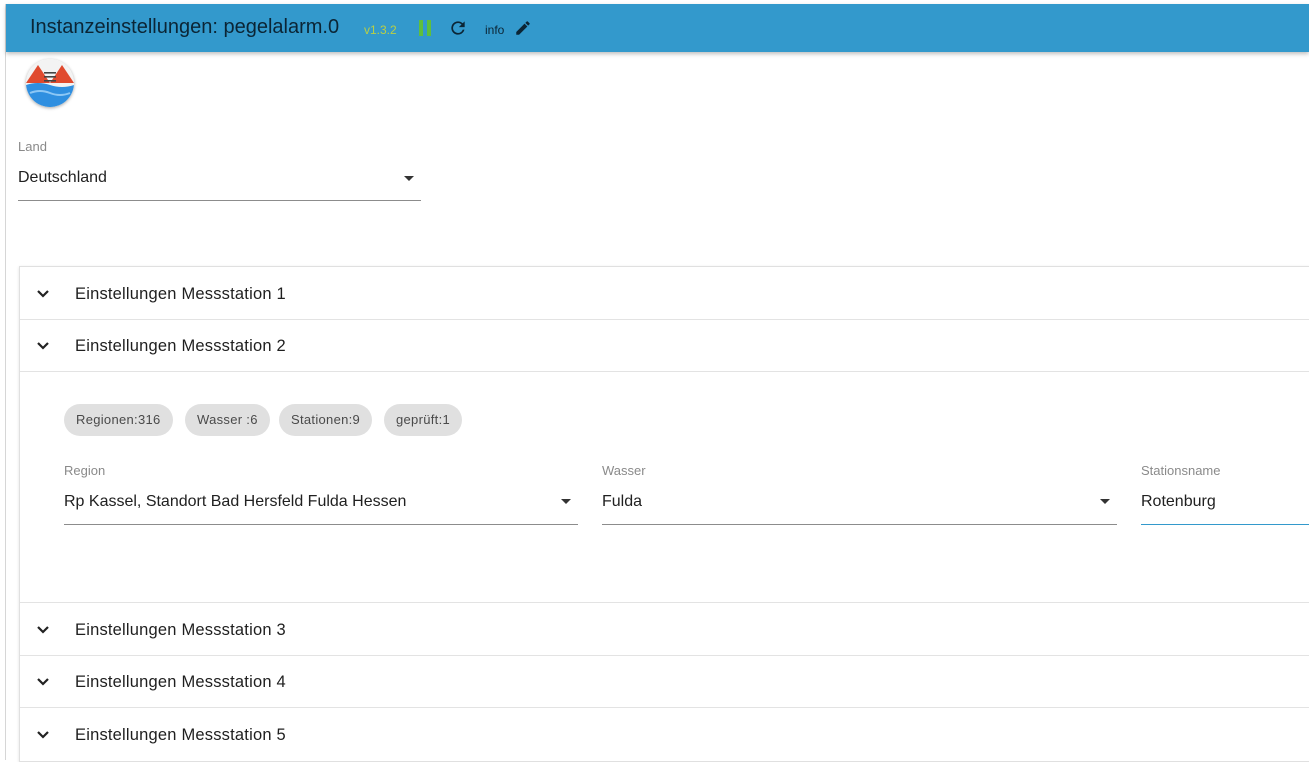  Describe the element at coordinates (1178, 502) in the screenshot. I see `station-name-select: Rotenburg` at that location.